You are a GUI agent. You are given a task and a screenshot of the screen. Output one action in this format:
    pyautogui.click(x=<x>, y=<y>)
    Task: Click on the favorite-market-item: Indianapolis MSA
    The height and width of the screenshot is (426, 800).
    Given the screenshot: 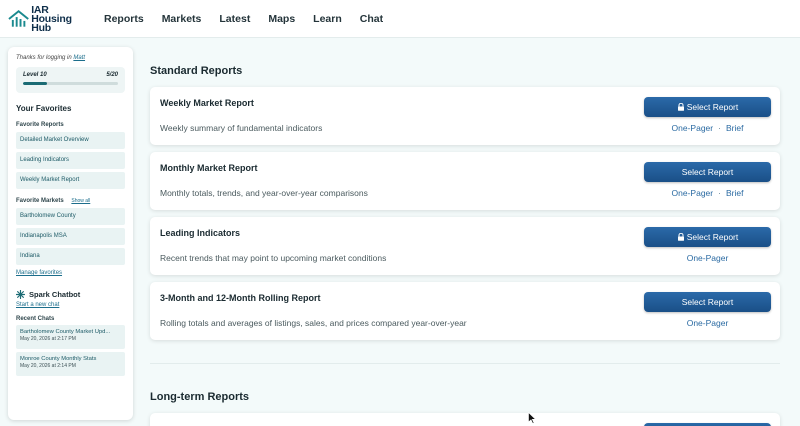 What is the action you would take?
    pyautogui.click(x=70, y=236)
    